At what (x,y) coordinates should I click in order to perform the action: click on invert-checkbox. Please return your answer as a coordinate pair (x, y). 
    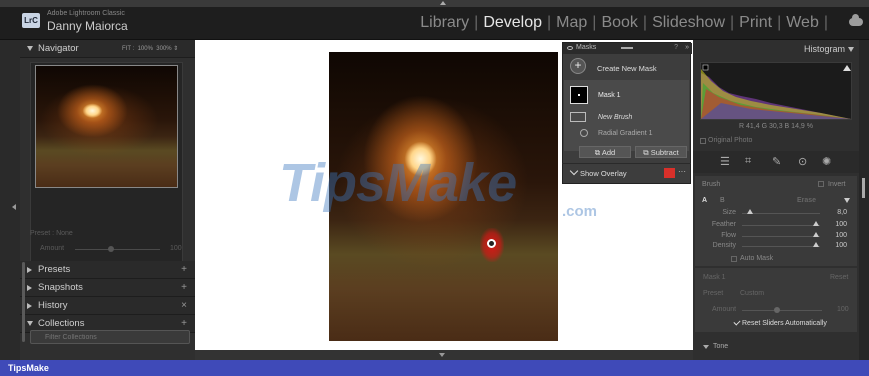
    Looking at the image, I should click on (821, 184).